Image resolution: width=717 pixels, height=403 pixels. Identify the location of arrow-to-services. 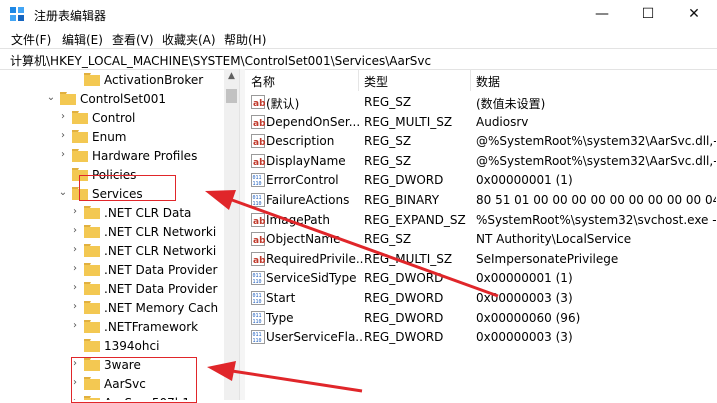
(352, 244).